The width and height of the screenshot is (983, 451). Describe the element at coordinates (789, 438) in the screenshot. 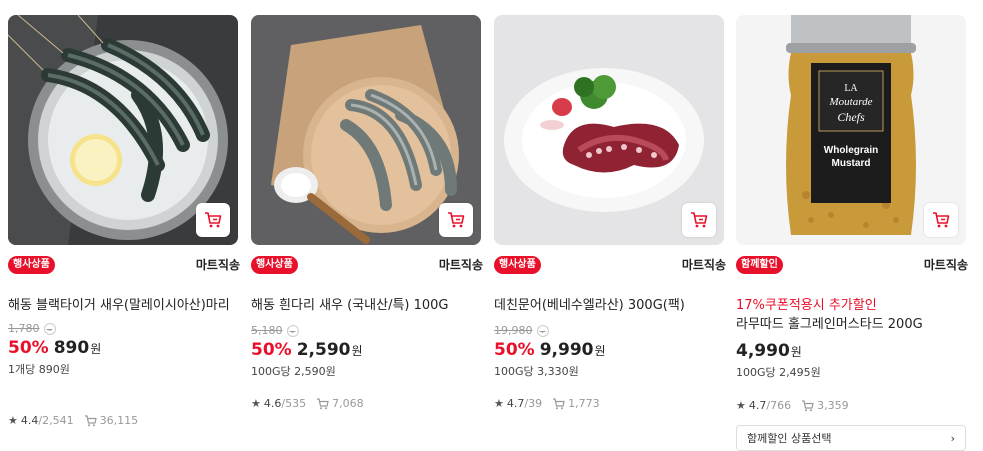

I see `combo-button-label: 함께할인 상품선택` at that location.